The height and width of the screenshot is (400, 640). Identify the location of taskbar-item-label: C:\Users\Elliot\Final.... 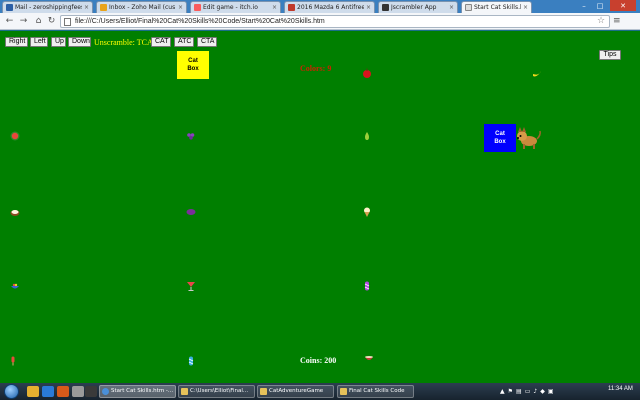
(219, 391).